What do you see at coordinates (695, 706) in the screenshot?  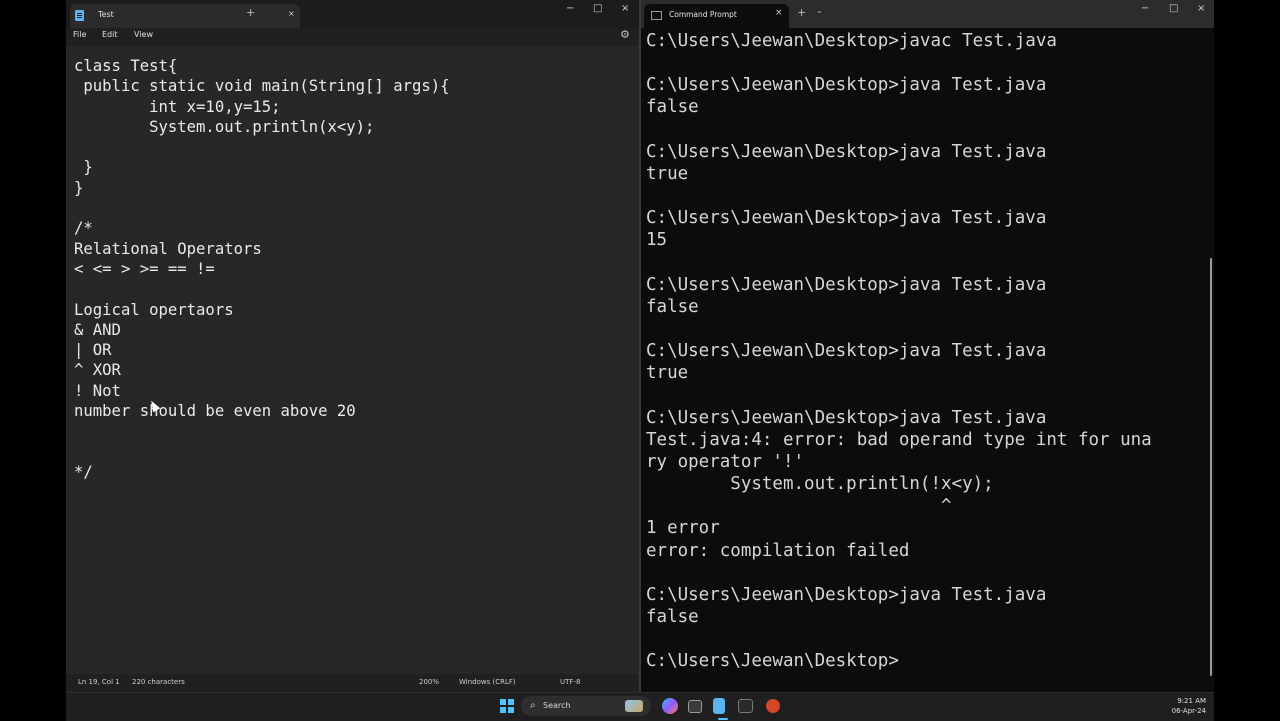 I see `task-view-icon` at bounding box center [695, 706].